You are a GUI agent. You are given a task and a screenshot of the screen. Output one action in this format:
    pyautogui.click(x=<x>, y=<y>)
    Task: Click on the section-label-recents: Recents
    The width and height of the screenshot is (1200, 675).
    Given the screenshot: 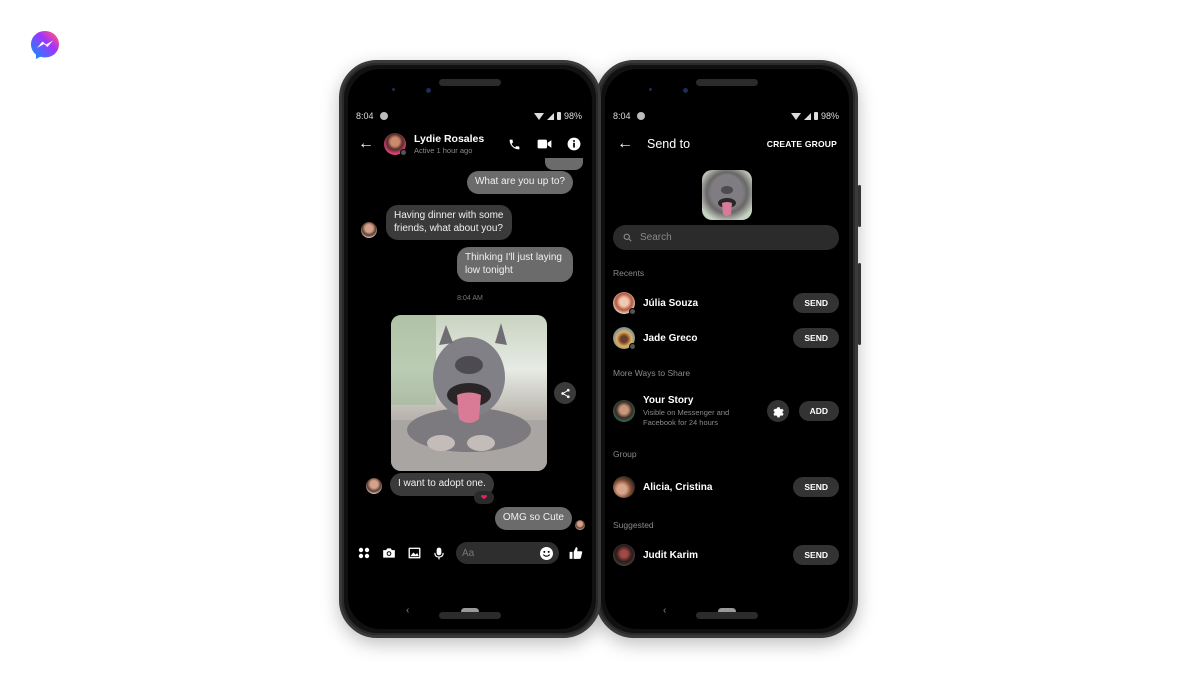 What is the action you would take?
    pyautogui.click(x=629, y=273)
    